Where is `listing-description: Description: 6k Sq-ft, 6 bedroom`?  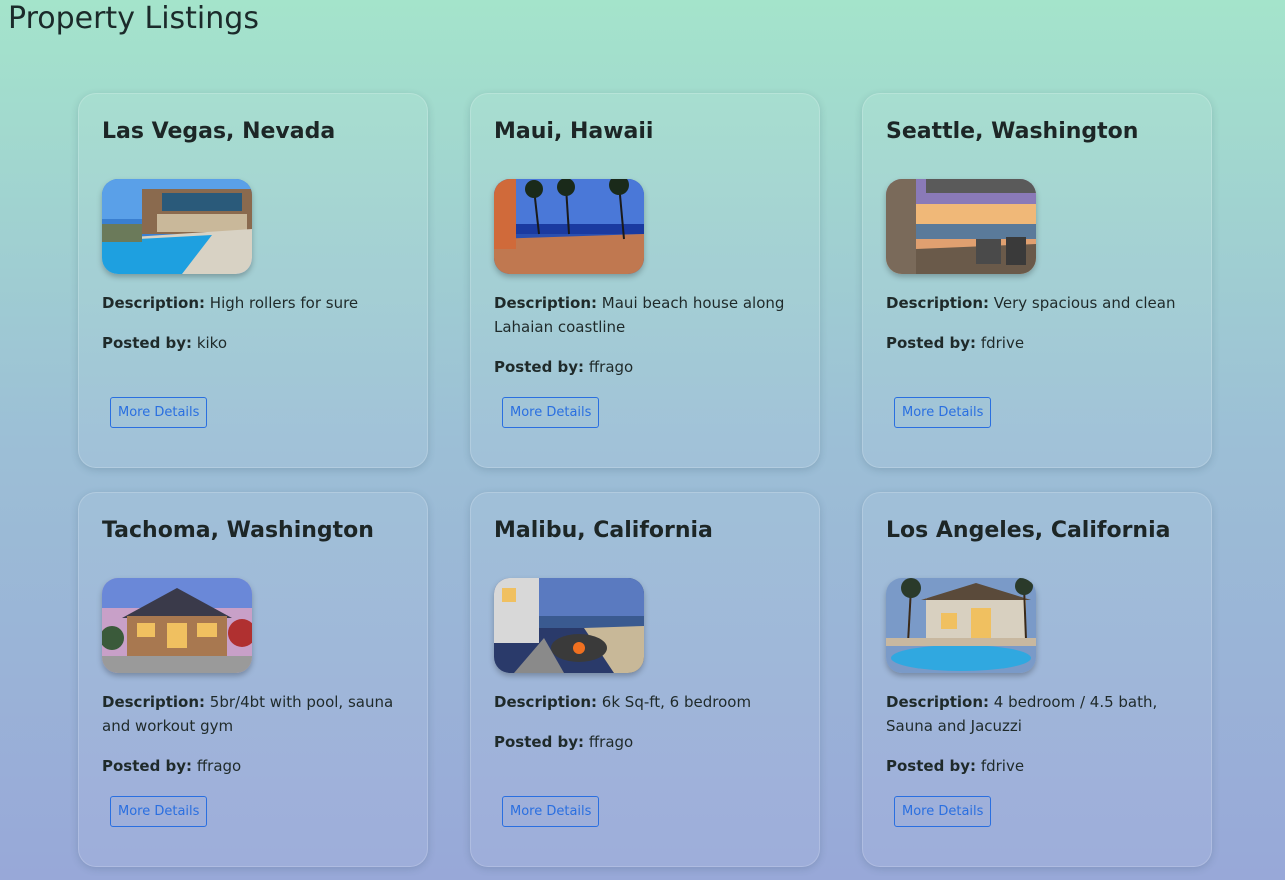
listing-description: Description: 6k Sq-ft, 6 bedroom is located at coordinates (623, 702).